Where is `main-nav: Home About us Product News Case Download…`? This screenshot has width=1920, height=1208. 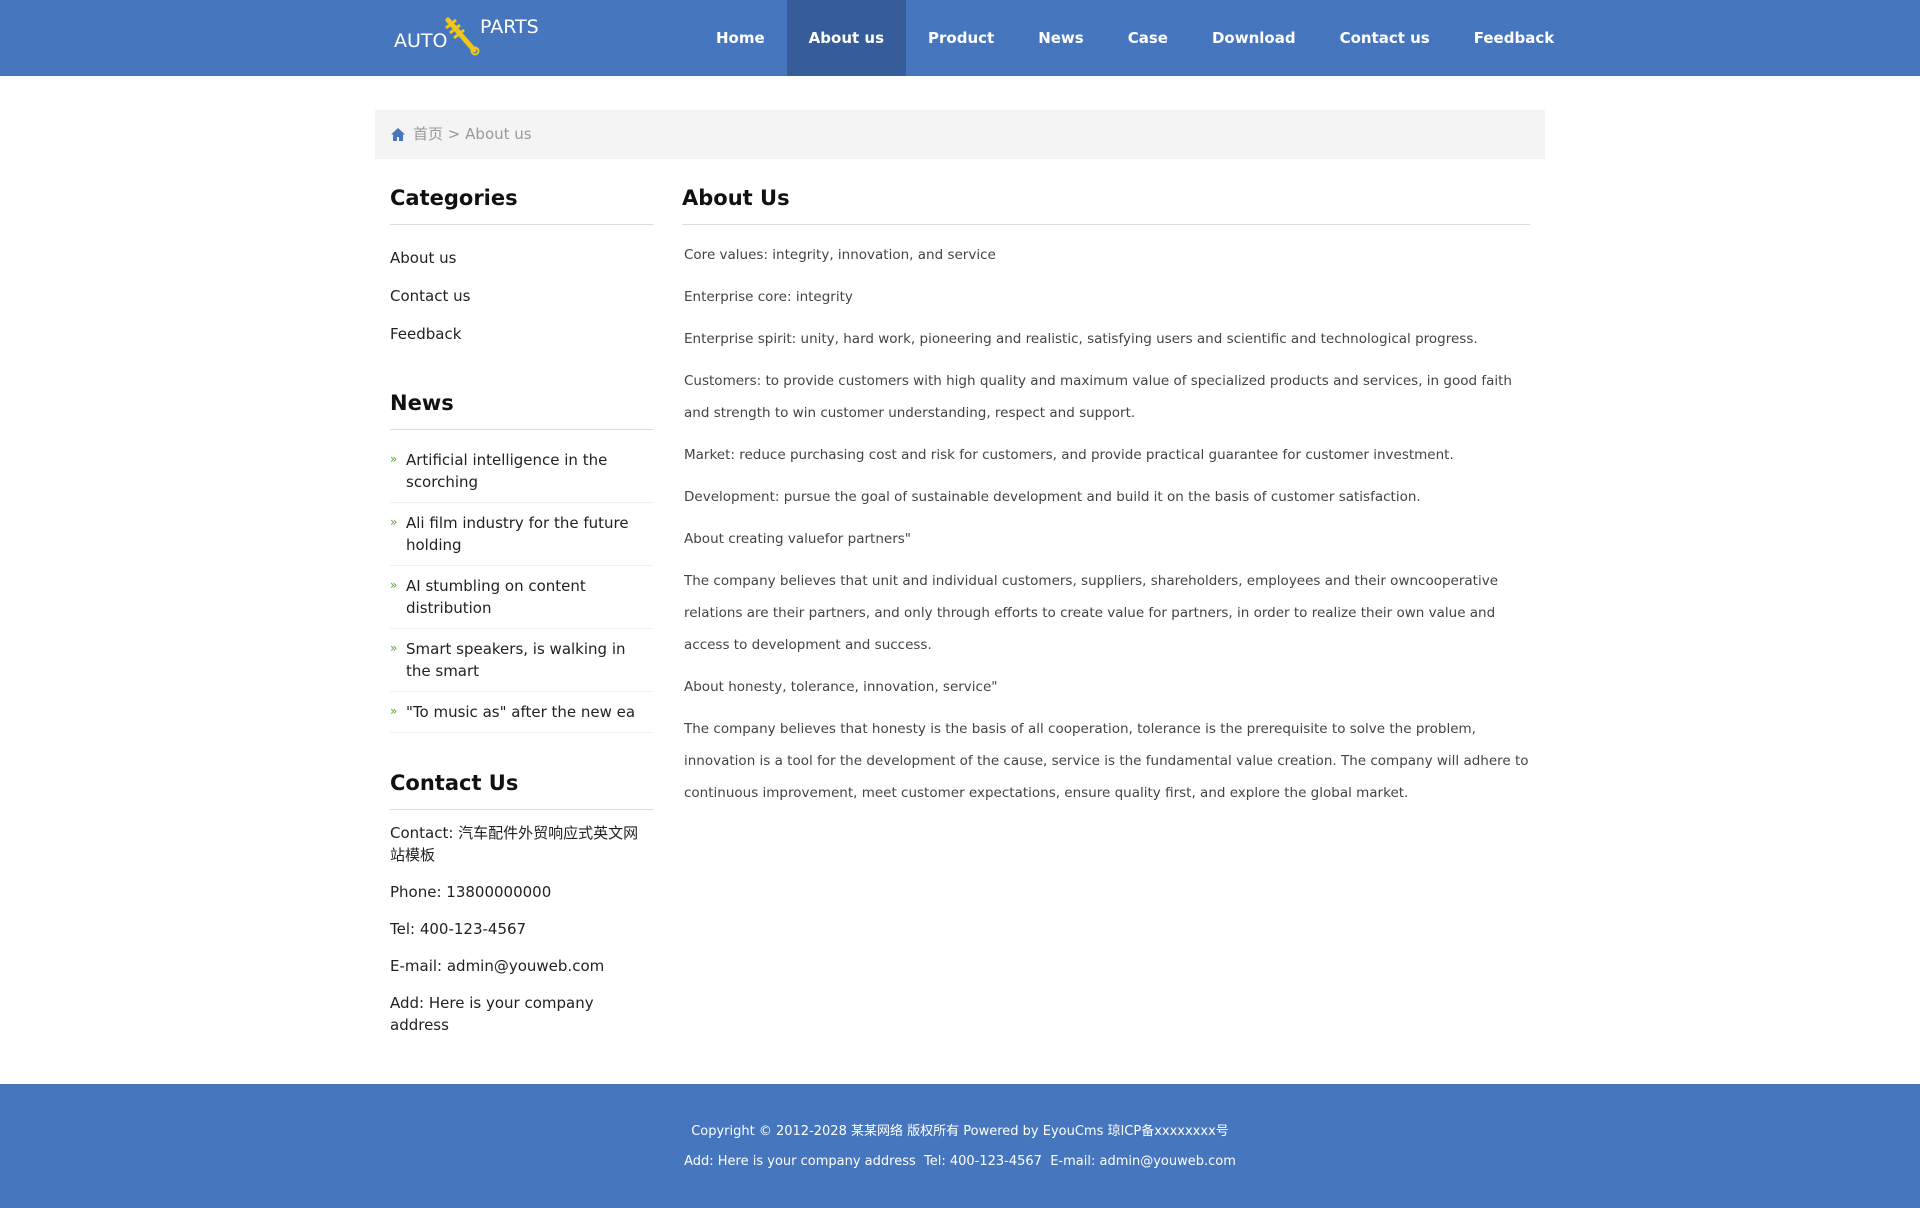
main-nav: Home About us Product News Case Download… is located at coordinates (1135, 38).